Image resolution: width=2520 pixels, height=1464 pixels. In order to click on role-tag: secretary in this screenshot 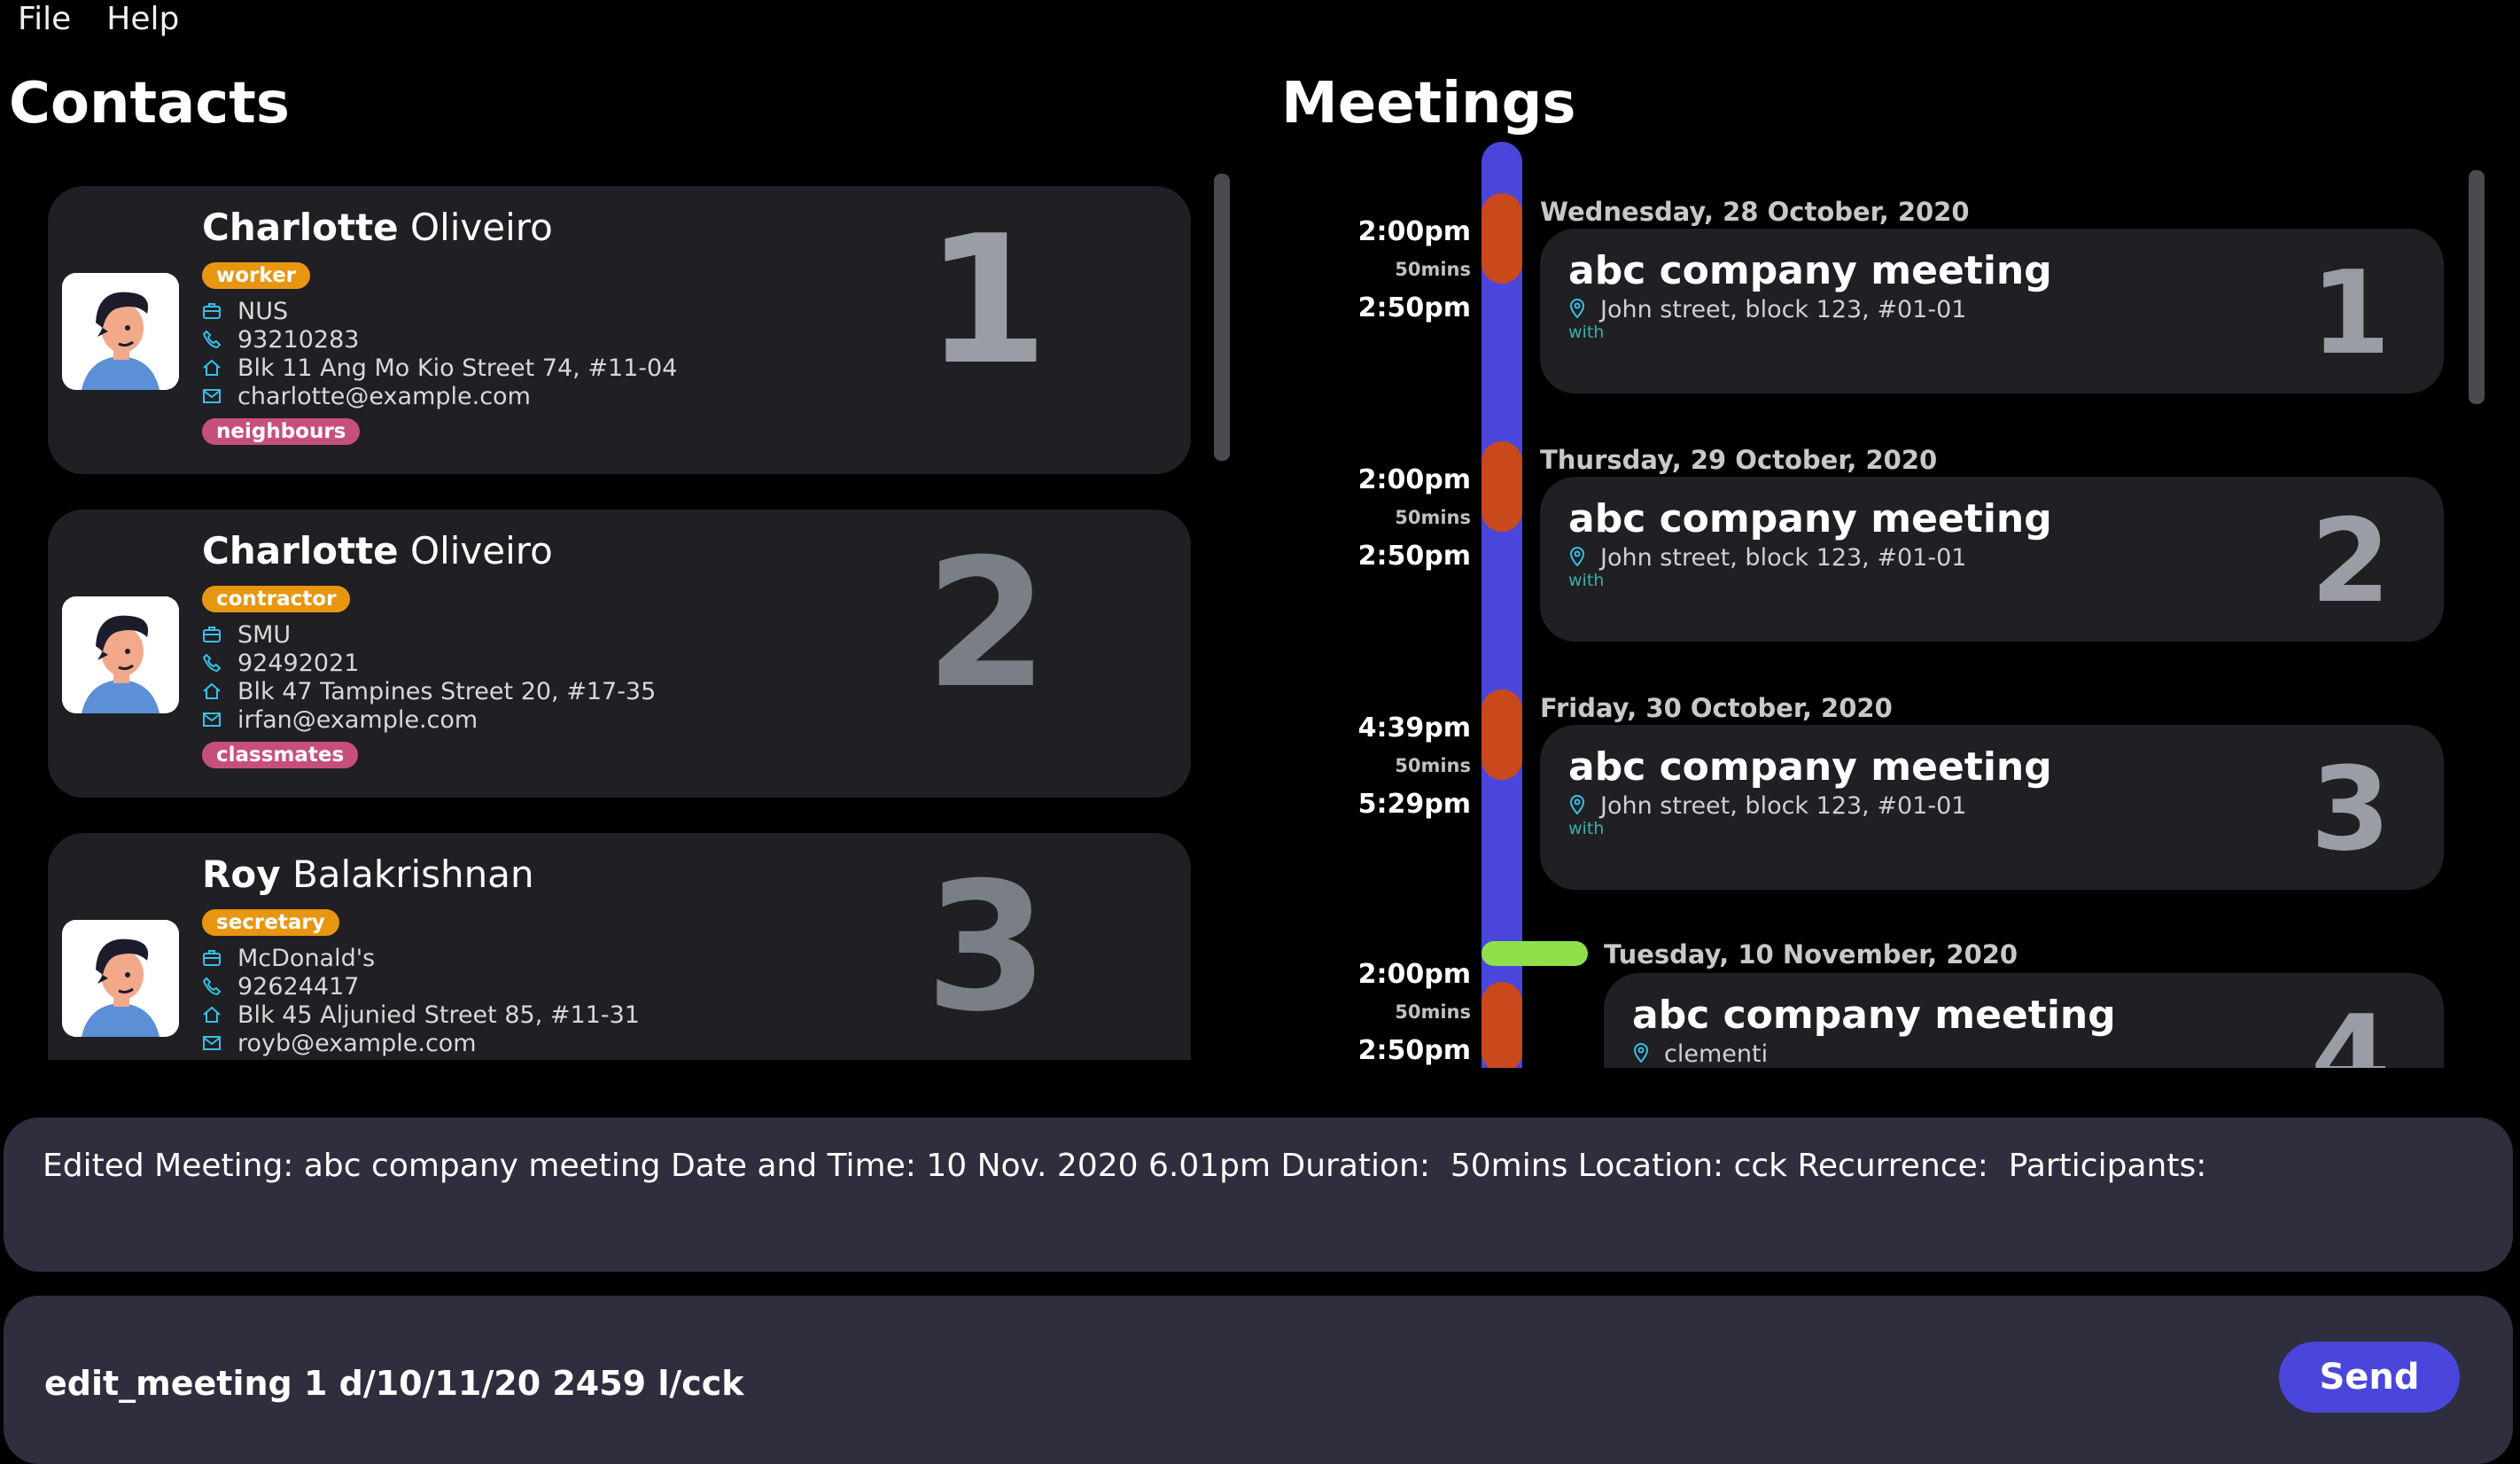, I will do `click(270, 922)`.